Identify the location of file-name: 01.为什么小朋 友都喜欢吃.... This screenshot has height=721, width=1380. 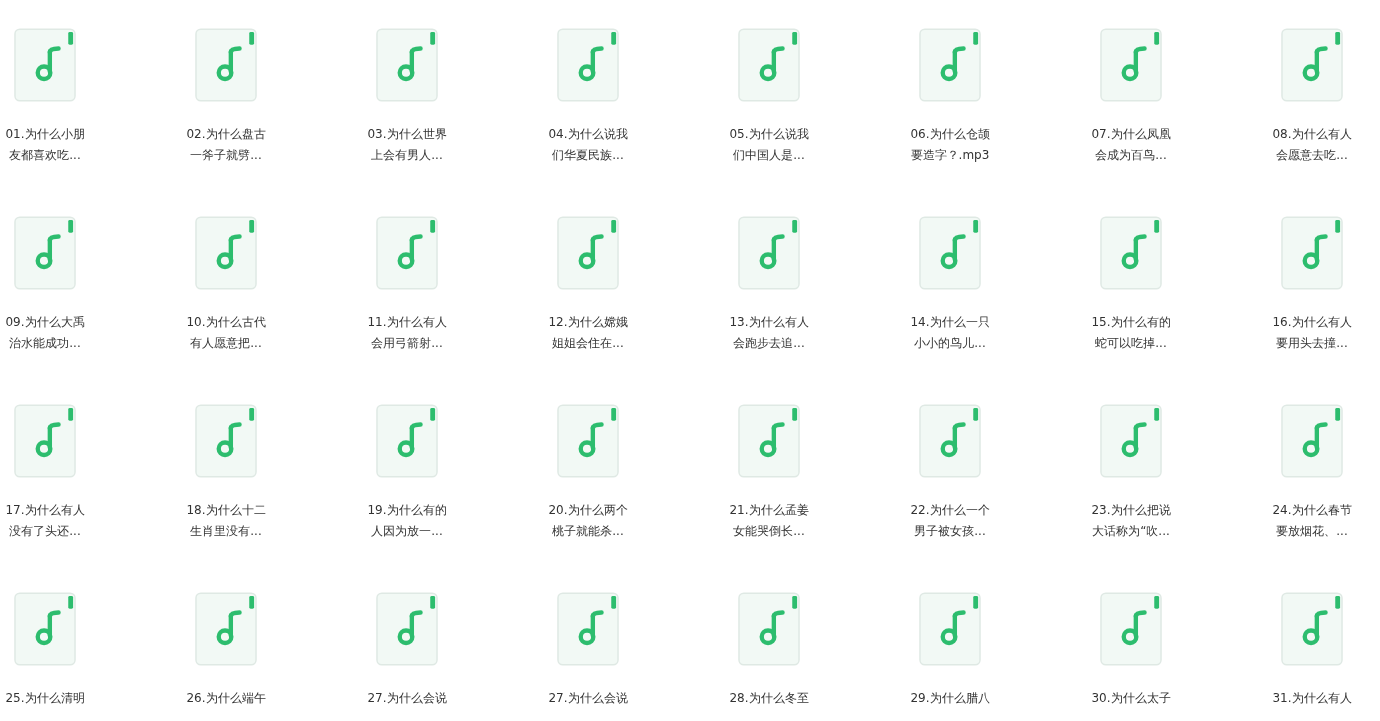
(45, 145).